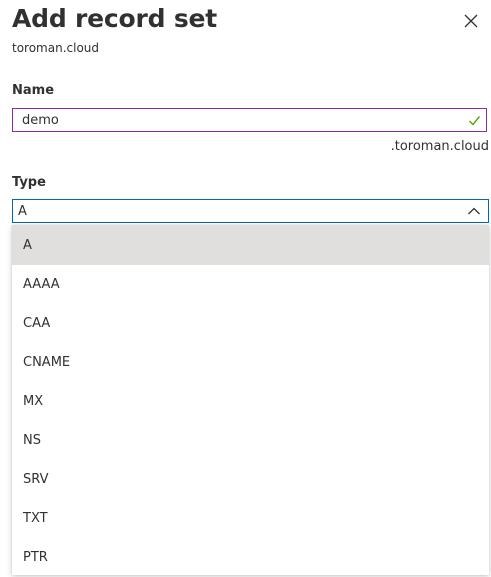  I want to click on type-option-txt: TXT, so click(250, 518).